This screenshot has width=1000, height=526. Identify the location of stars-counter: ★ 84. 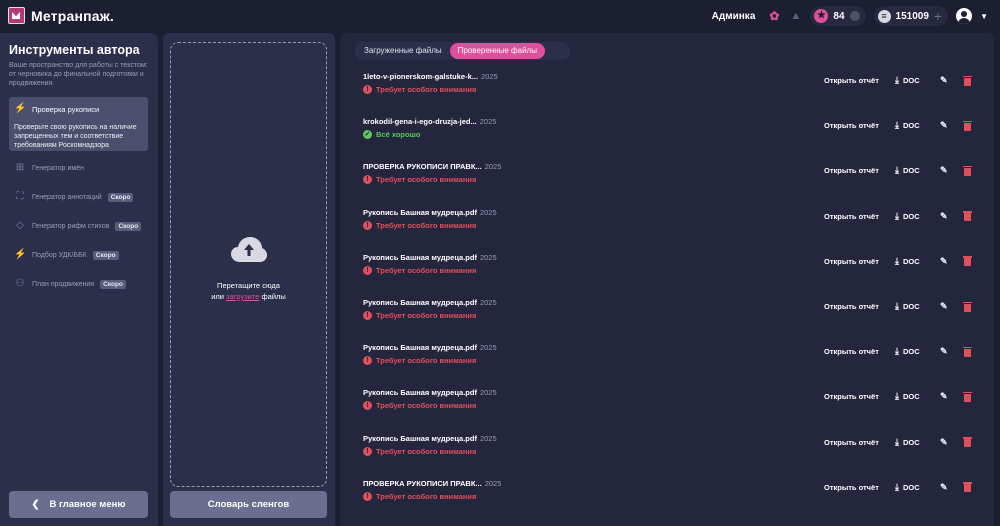
(838, 16).